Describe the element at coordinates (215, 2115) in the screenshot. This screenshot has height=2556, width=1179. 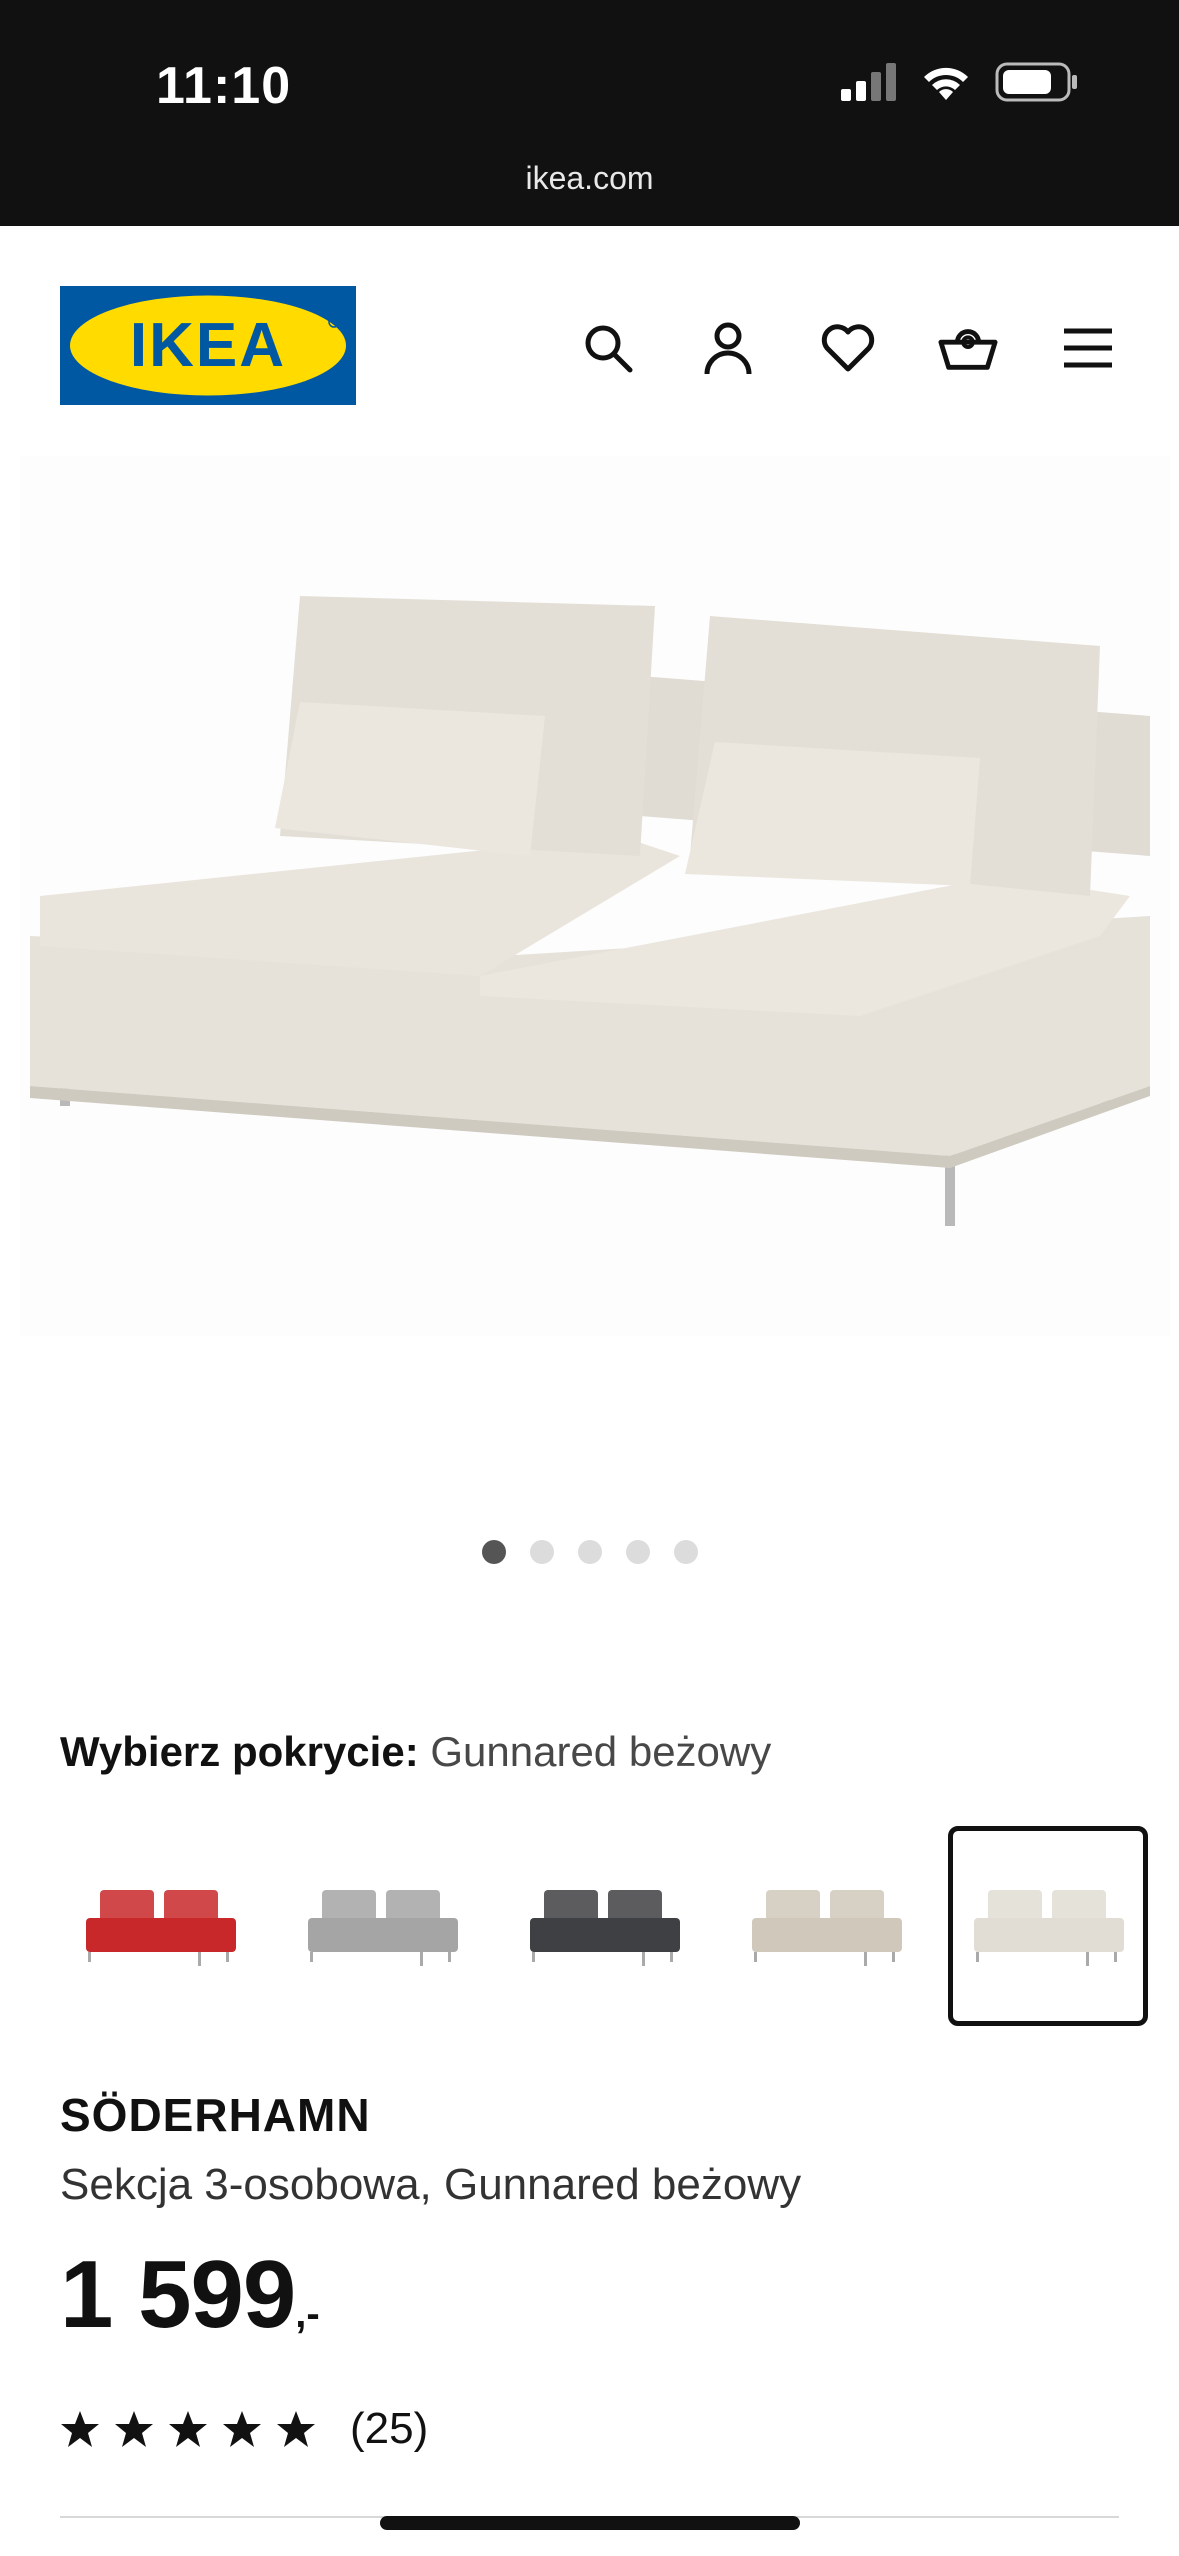
I see `product-name: SÖDERHAMN` at that location.